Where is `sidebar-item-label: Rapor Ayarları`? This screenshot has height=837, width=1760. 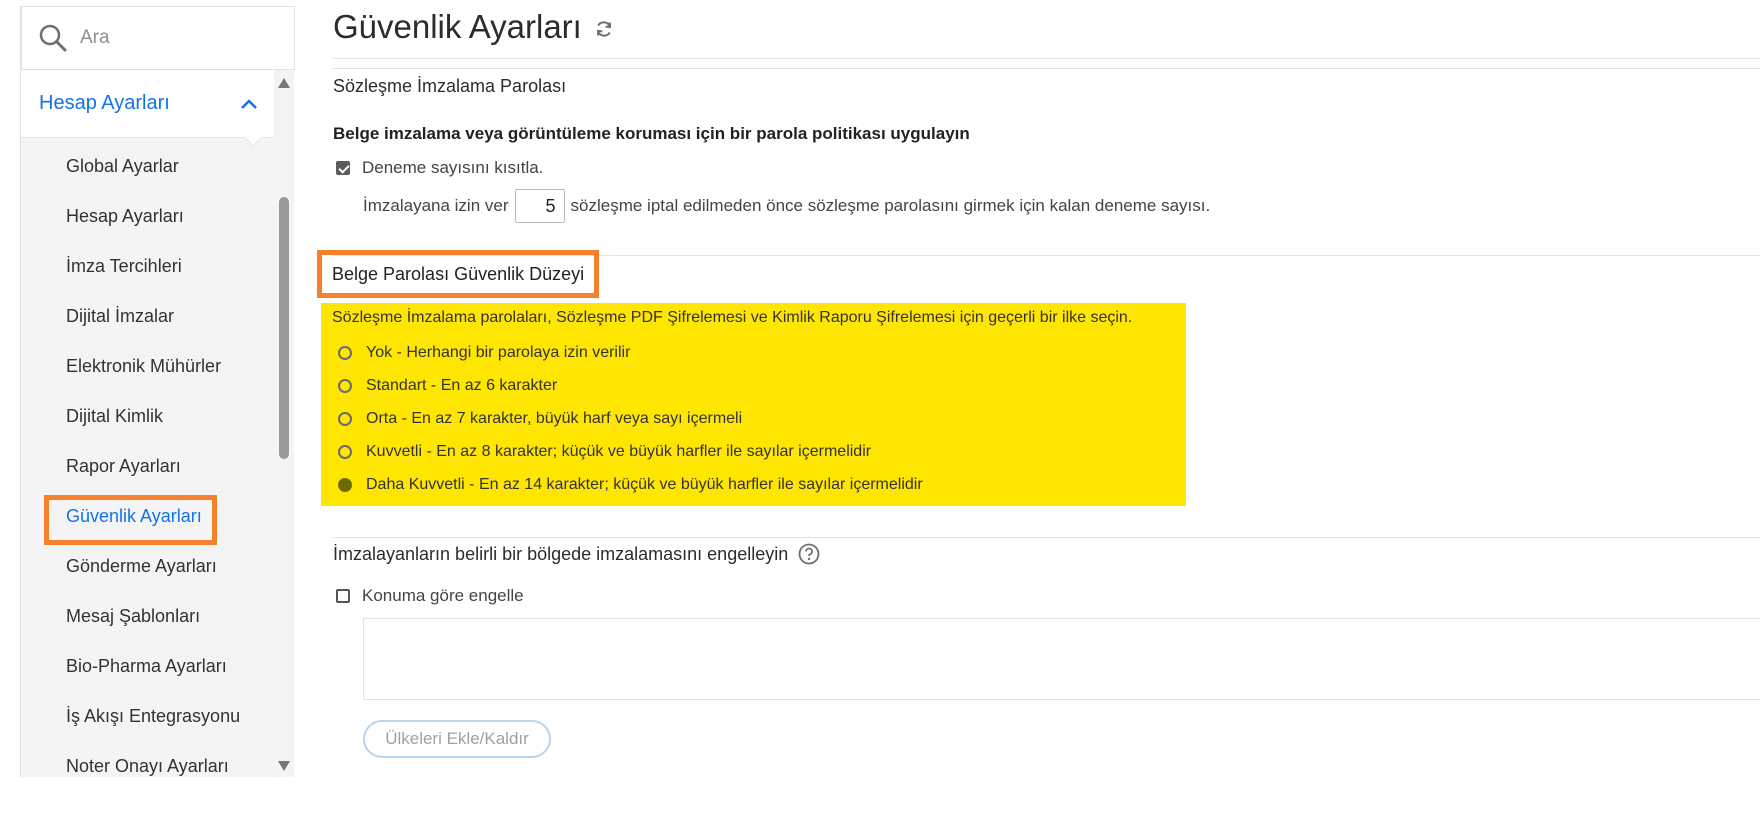
sidebar-item-label: Rapor Ayarları is located at coordinates (123, 466).